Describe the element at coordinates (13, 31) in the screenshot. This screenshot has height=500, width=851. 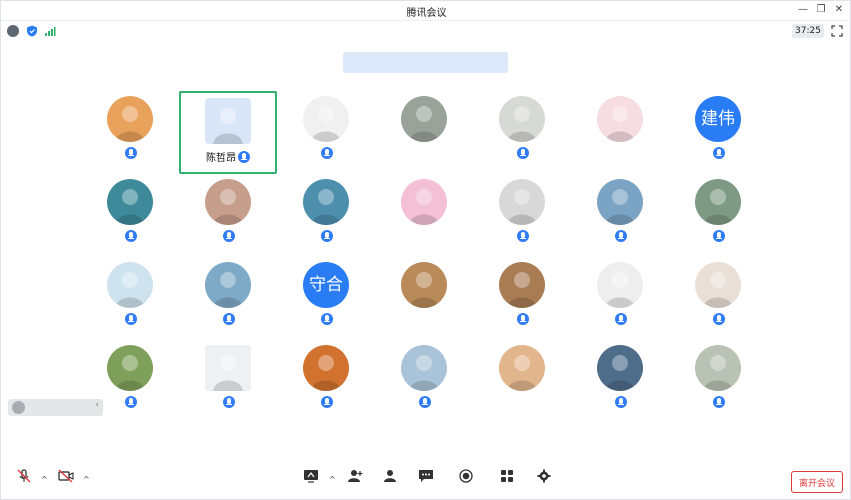
I see `info-icon` at that location.